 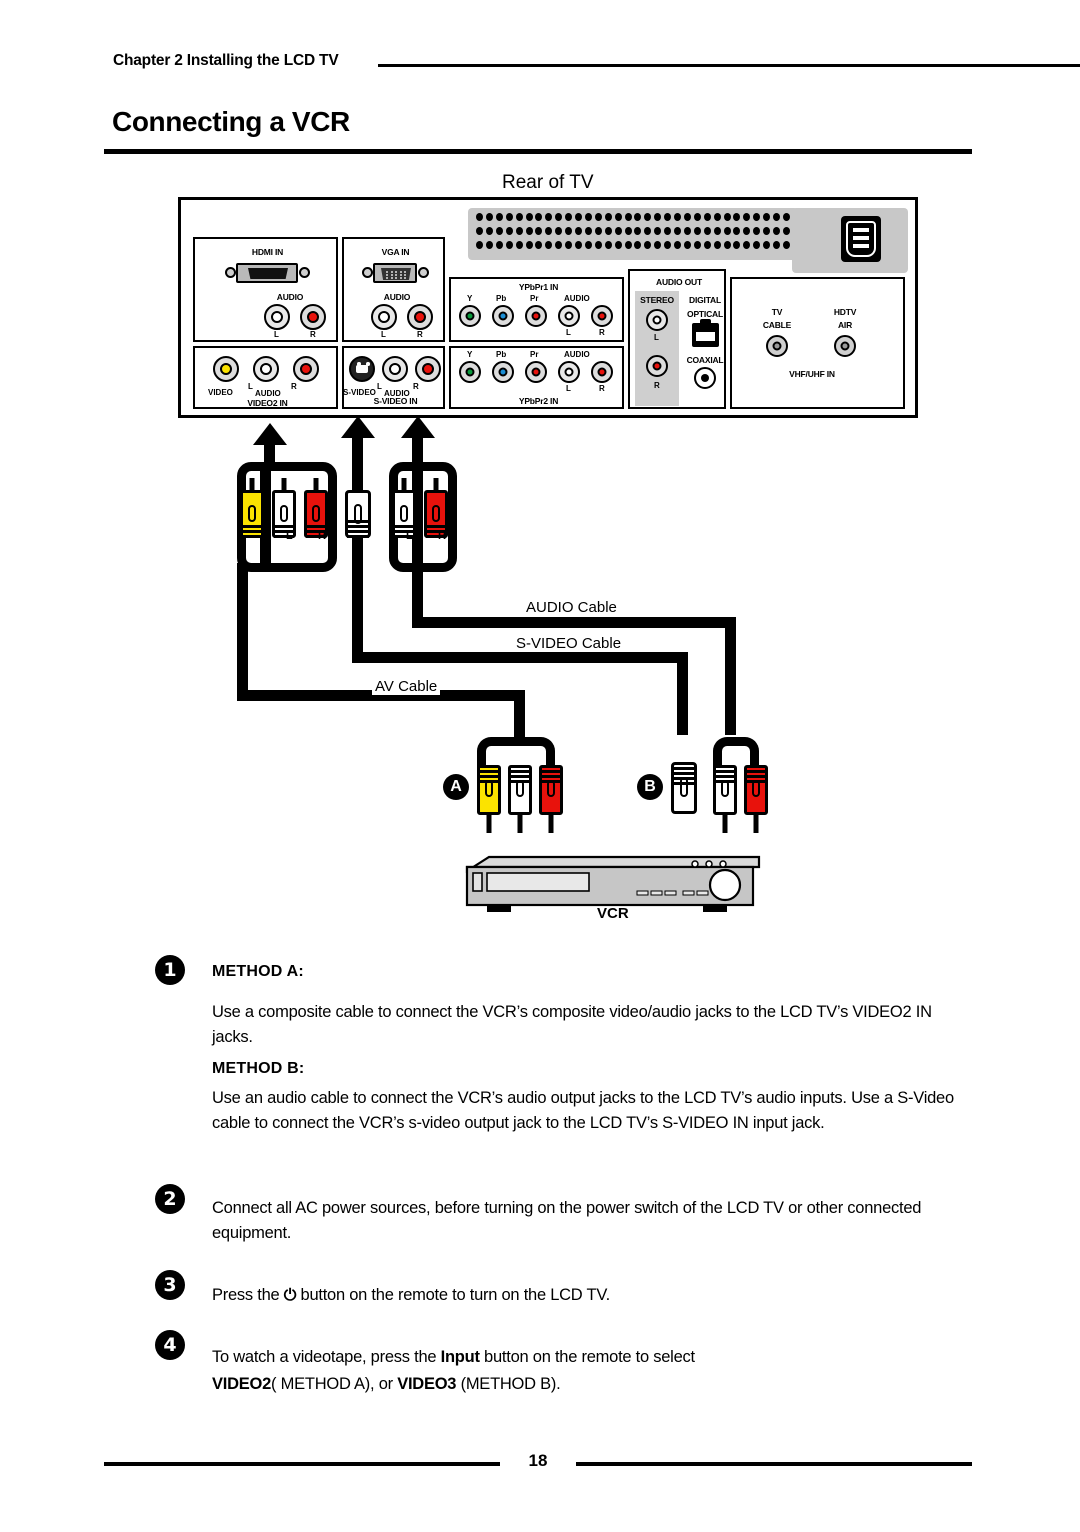 I want to click on ypbpr2-pb-jack, so click(x=503, y=372).